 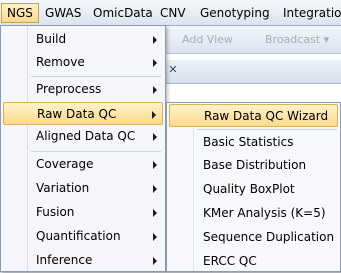 I want to click on menu-integration: Integration, so click(x=309, y=13).